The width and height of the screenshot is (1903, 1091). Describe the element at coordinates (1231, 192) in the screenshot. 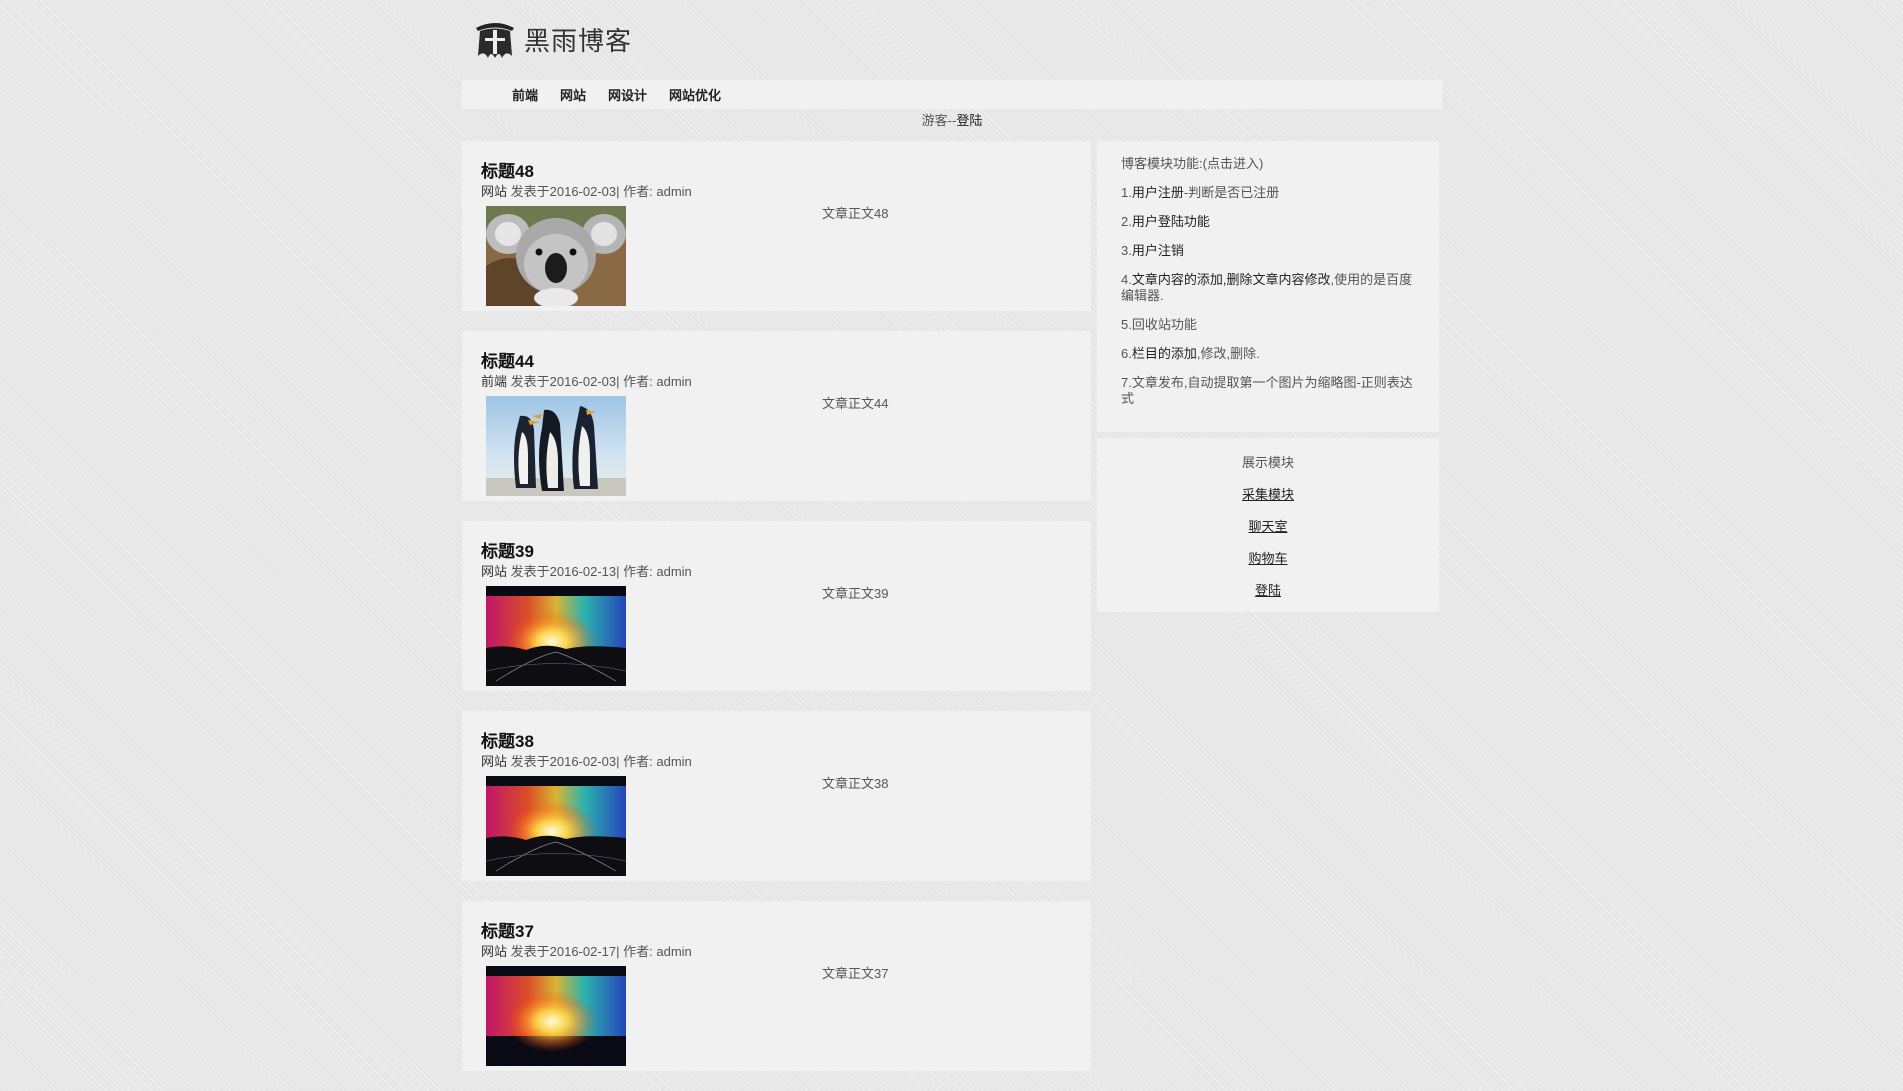

I see `feature-text: -判断是否已注册` at that location.